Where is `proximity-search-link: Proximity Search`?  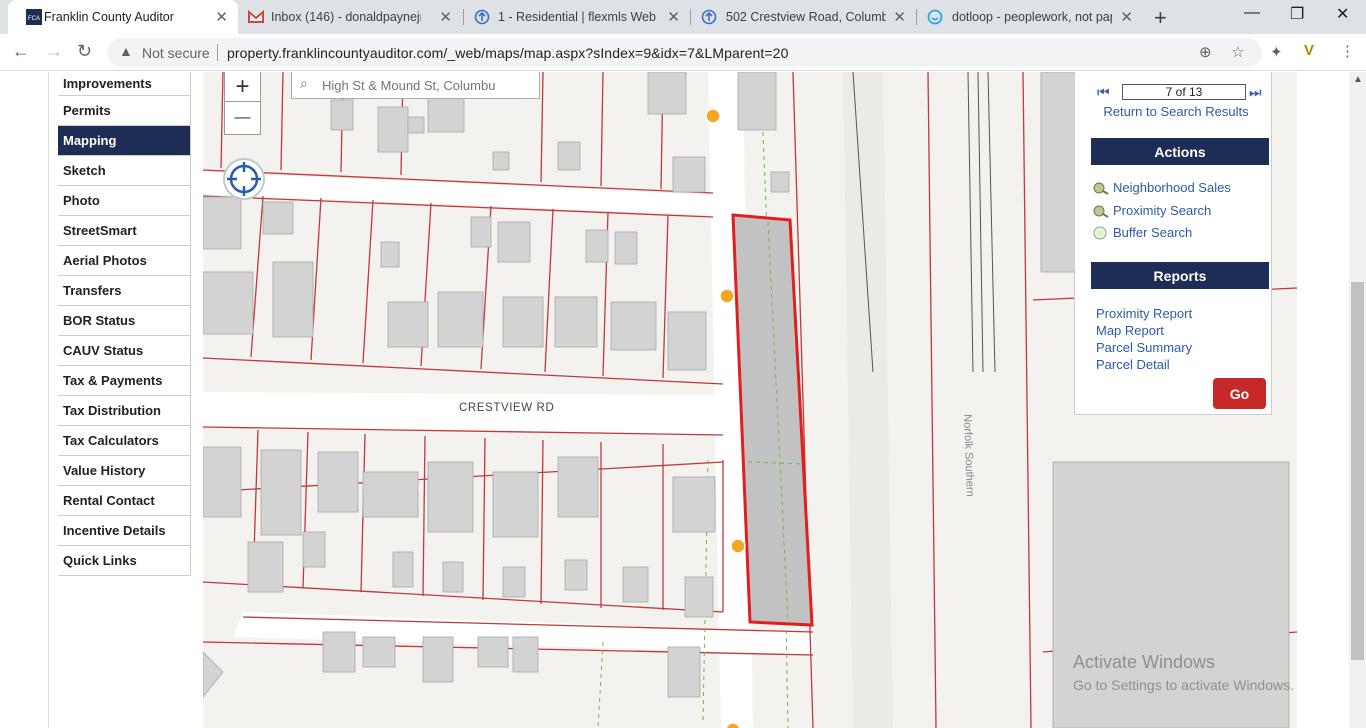 proximity-search-link: Proximity Search is located at coordinates (1151, 210).